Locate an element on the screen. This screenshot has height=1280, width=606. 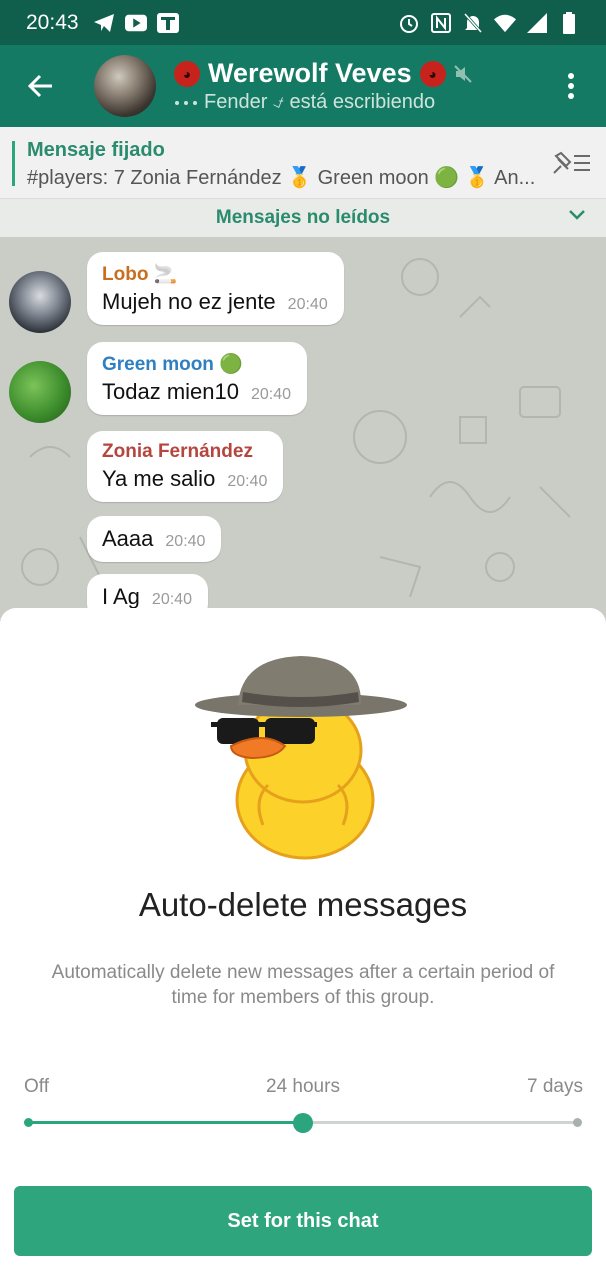
typing-status: Fender ⍻ está escribiendo is located at coordinates (323, 102).